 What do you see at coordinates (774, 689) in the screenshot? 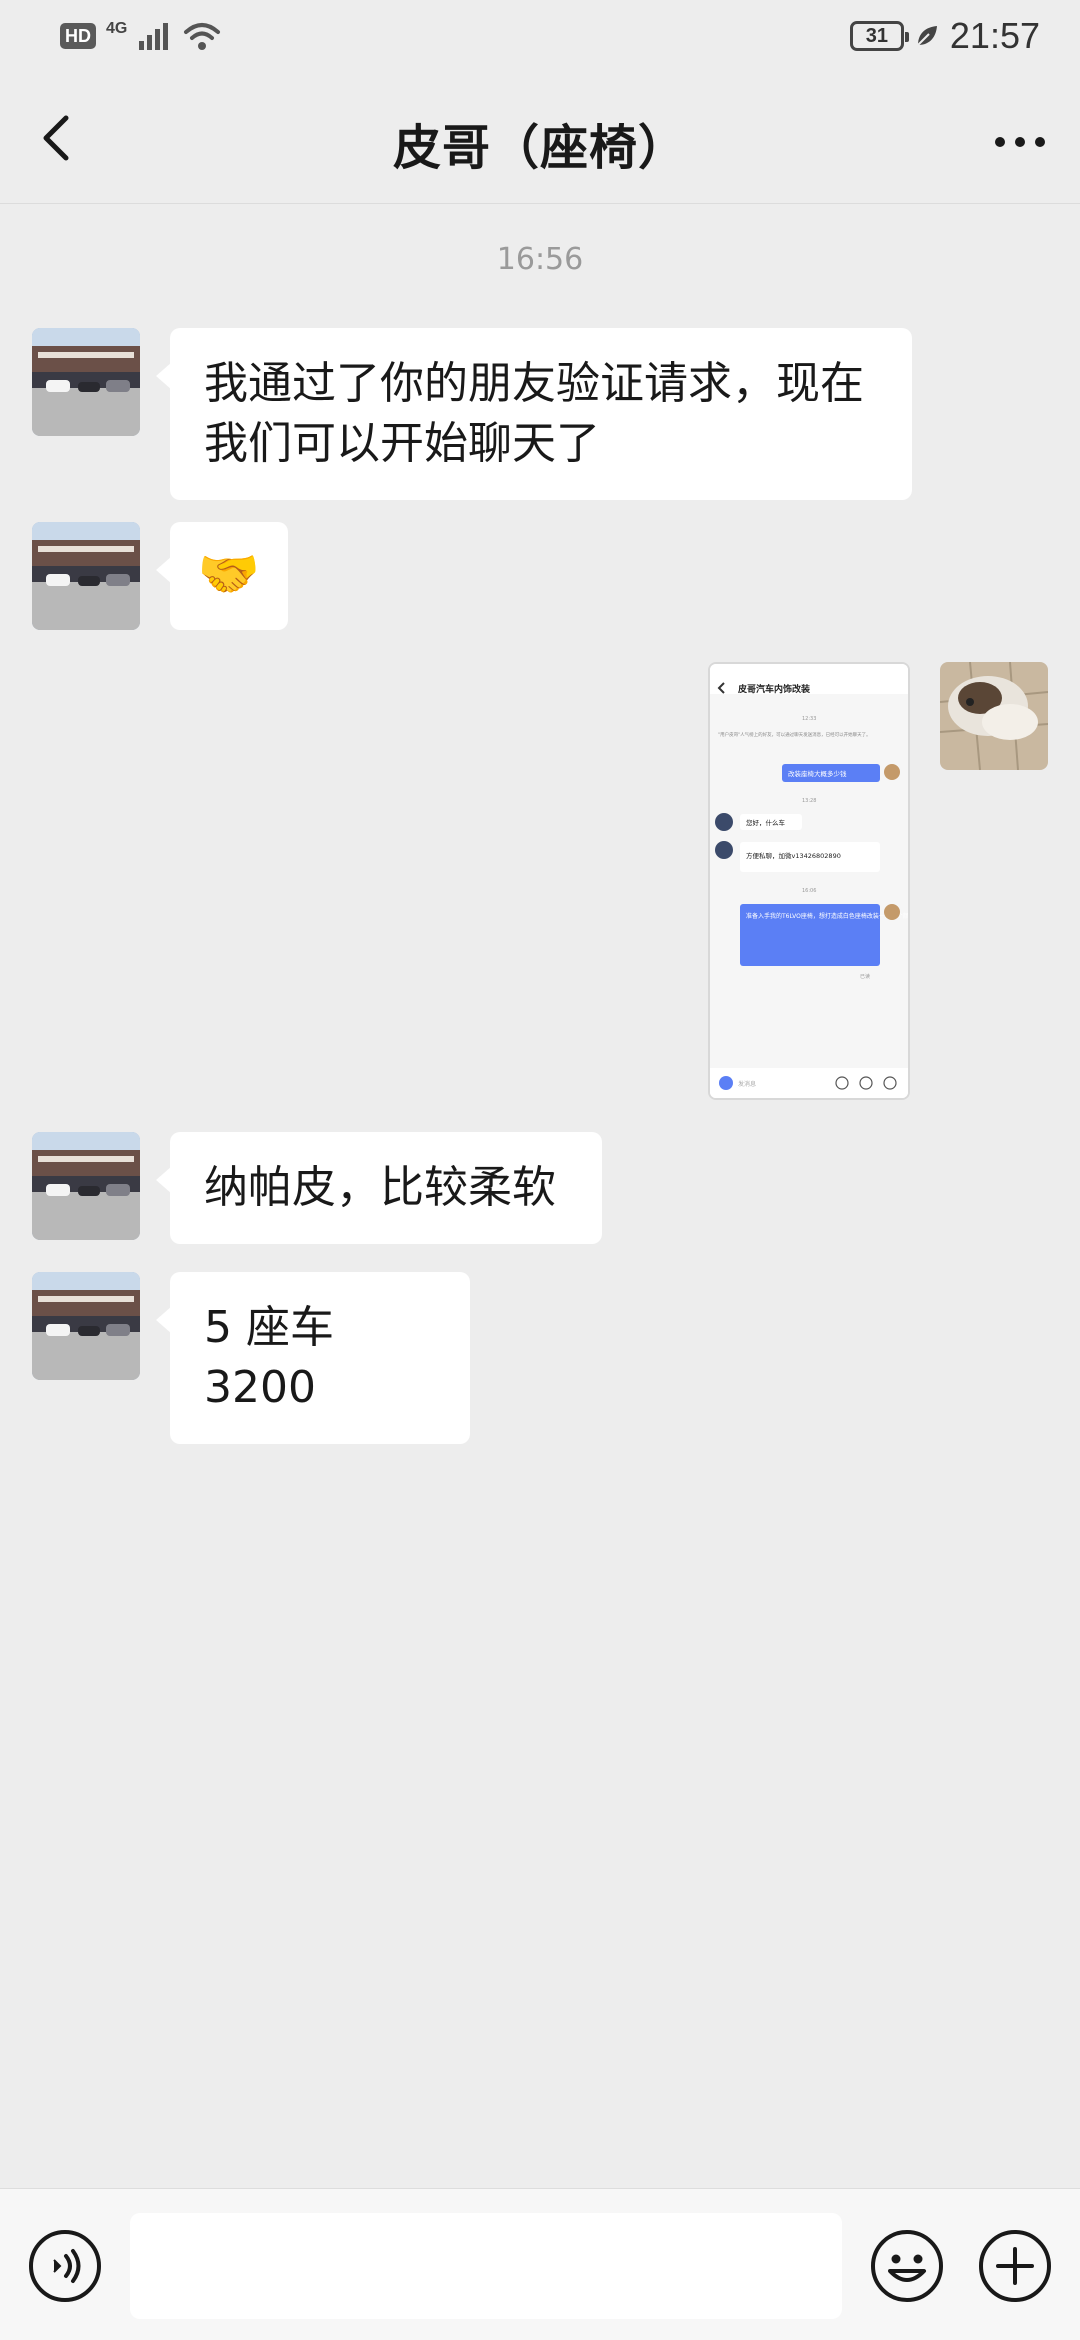
I see `screenshot-title: 皮哥汽车内饰改装` at bounding box center [774, 689].